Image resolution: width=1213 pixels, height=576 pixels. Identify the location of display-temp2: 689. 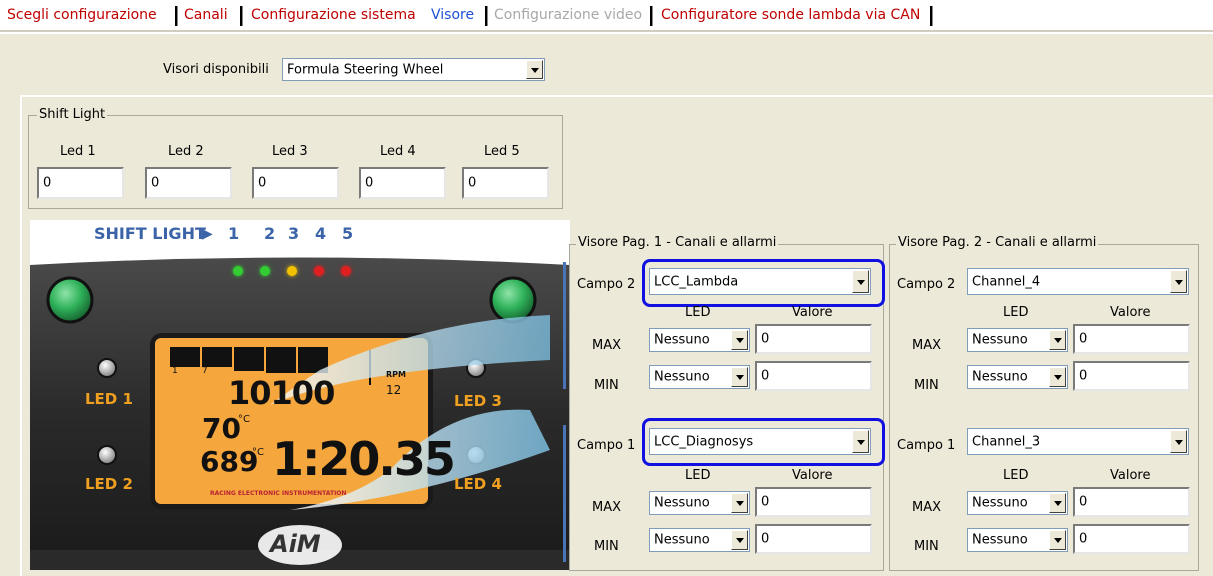
(229, 461).